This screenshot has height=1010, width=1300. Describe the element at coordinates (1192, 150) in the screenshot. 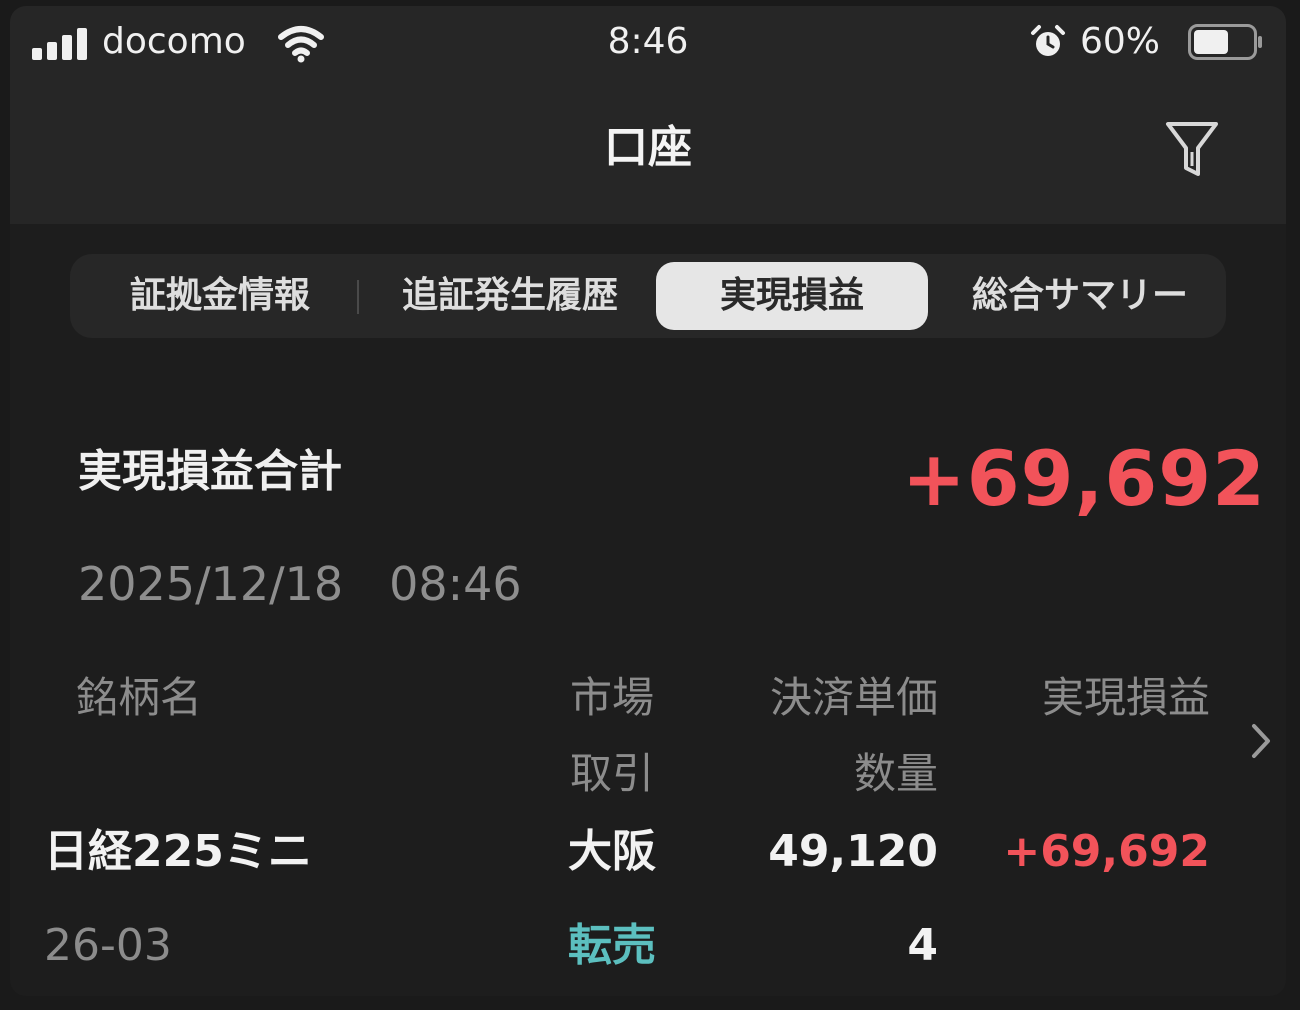

I see `filter-icon` at that location.